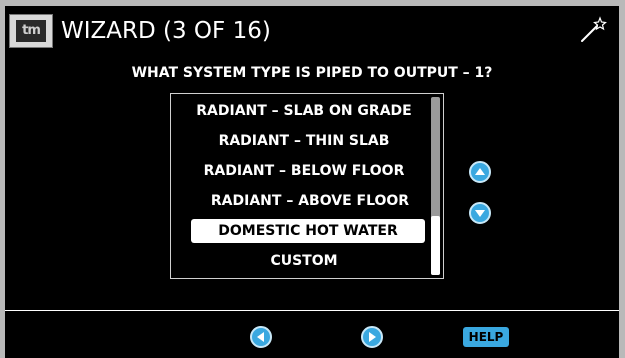  I want to click on next-button, so click(372, 337).